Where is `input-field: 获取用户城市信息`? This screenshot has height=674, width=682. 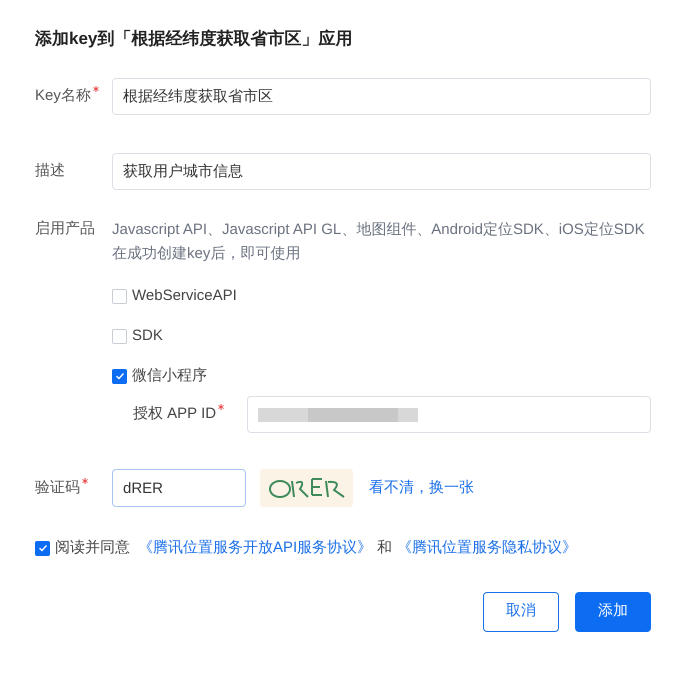 input-field: 获取用户城市信息 is located at coordinates (381, 171).